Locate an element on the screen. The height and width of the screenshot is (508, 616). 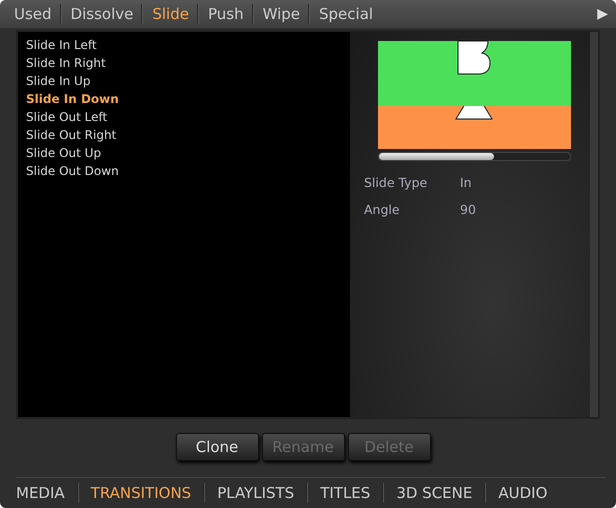
transition-item: Slide Out Right is located at coordinates (71, 135).